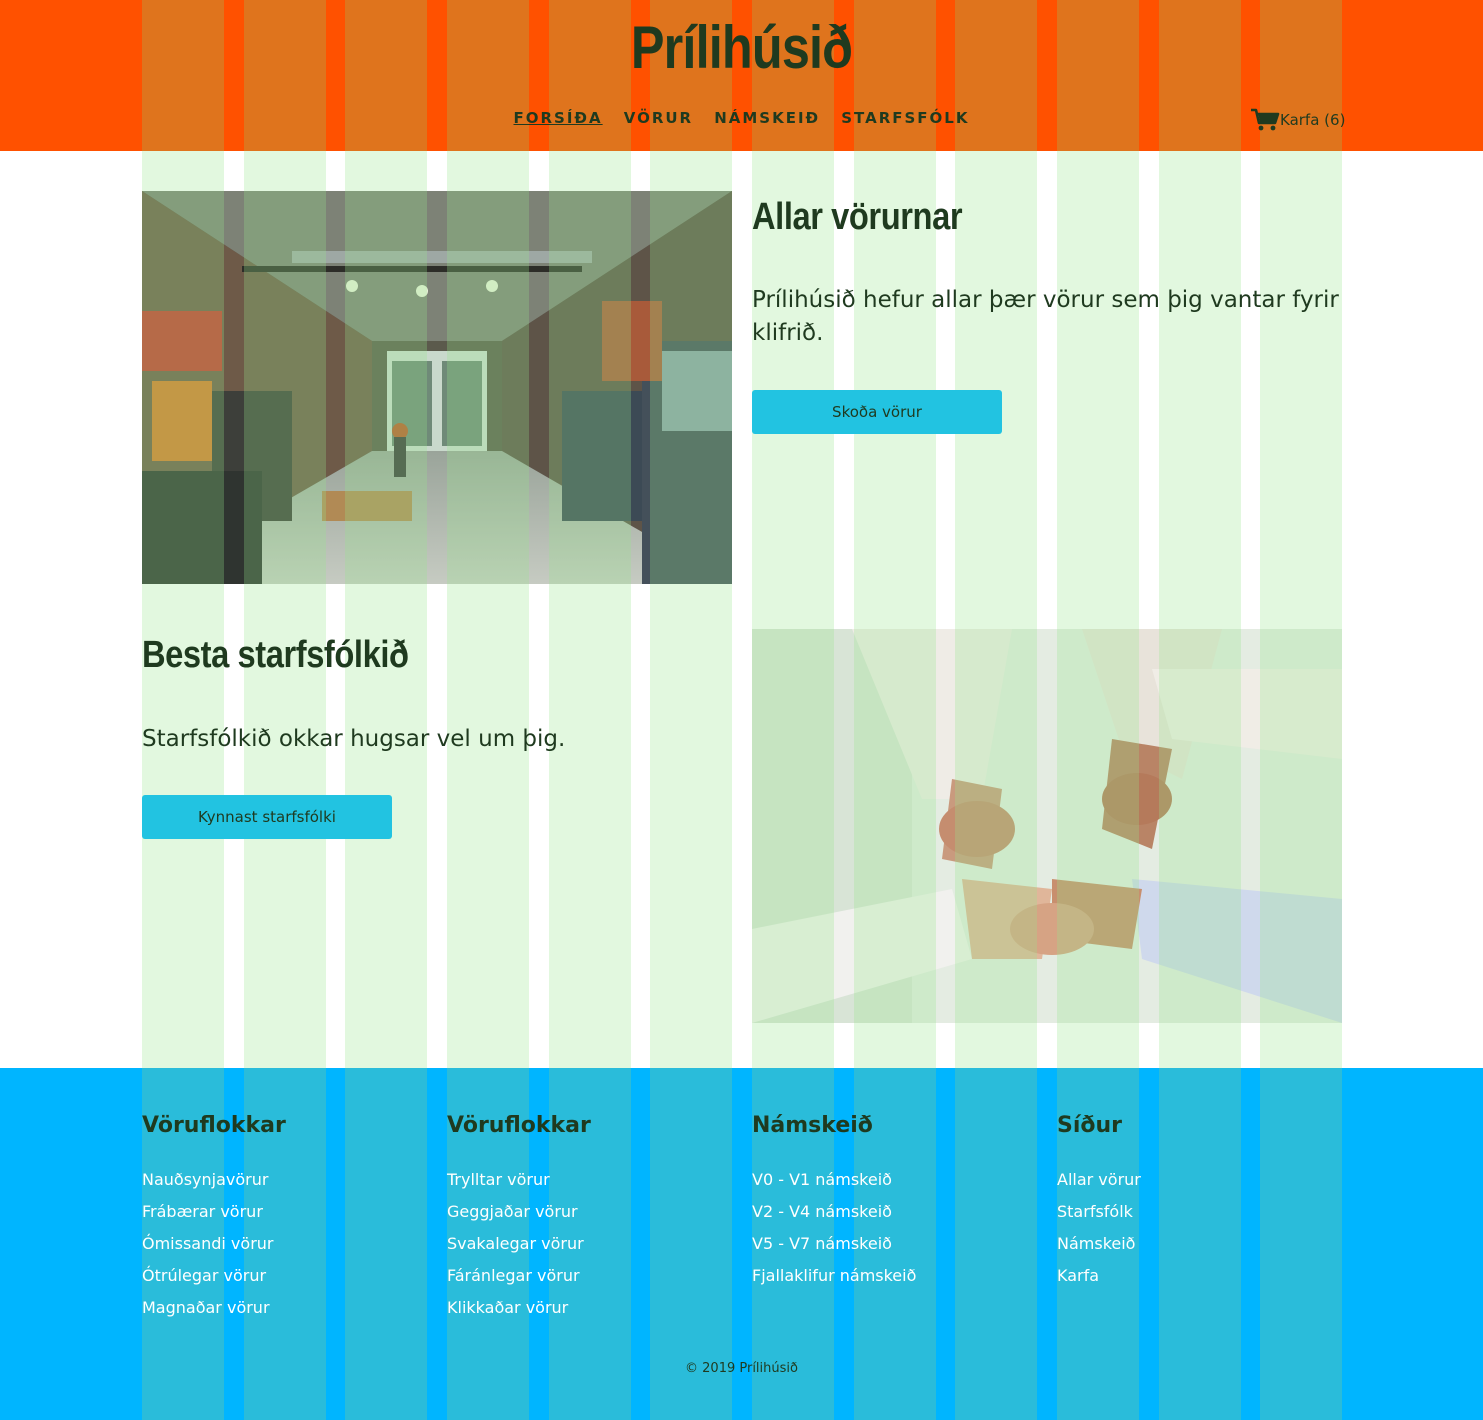  I want to click on nav-item-starfsfolk: STARFSFÓLK, so click(905, 118).